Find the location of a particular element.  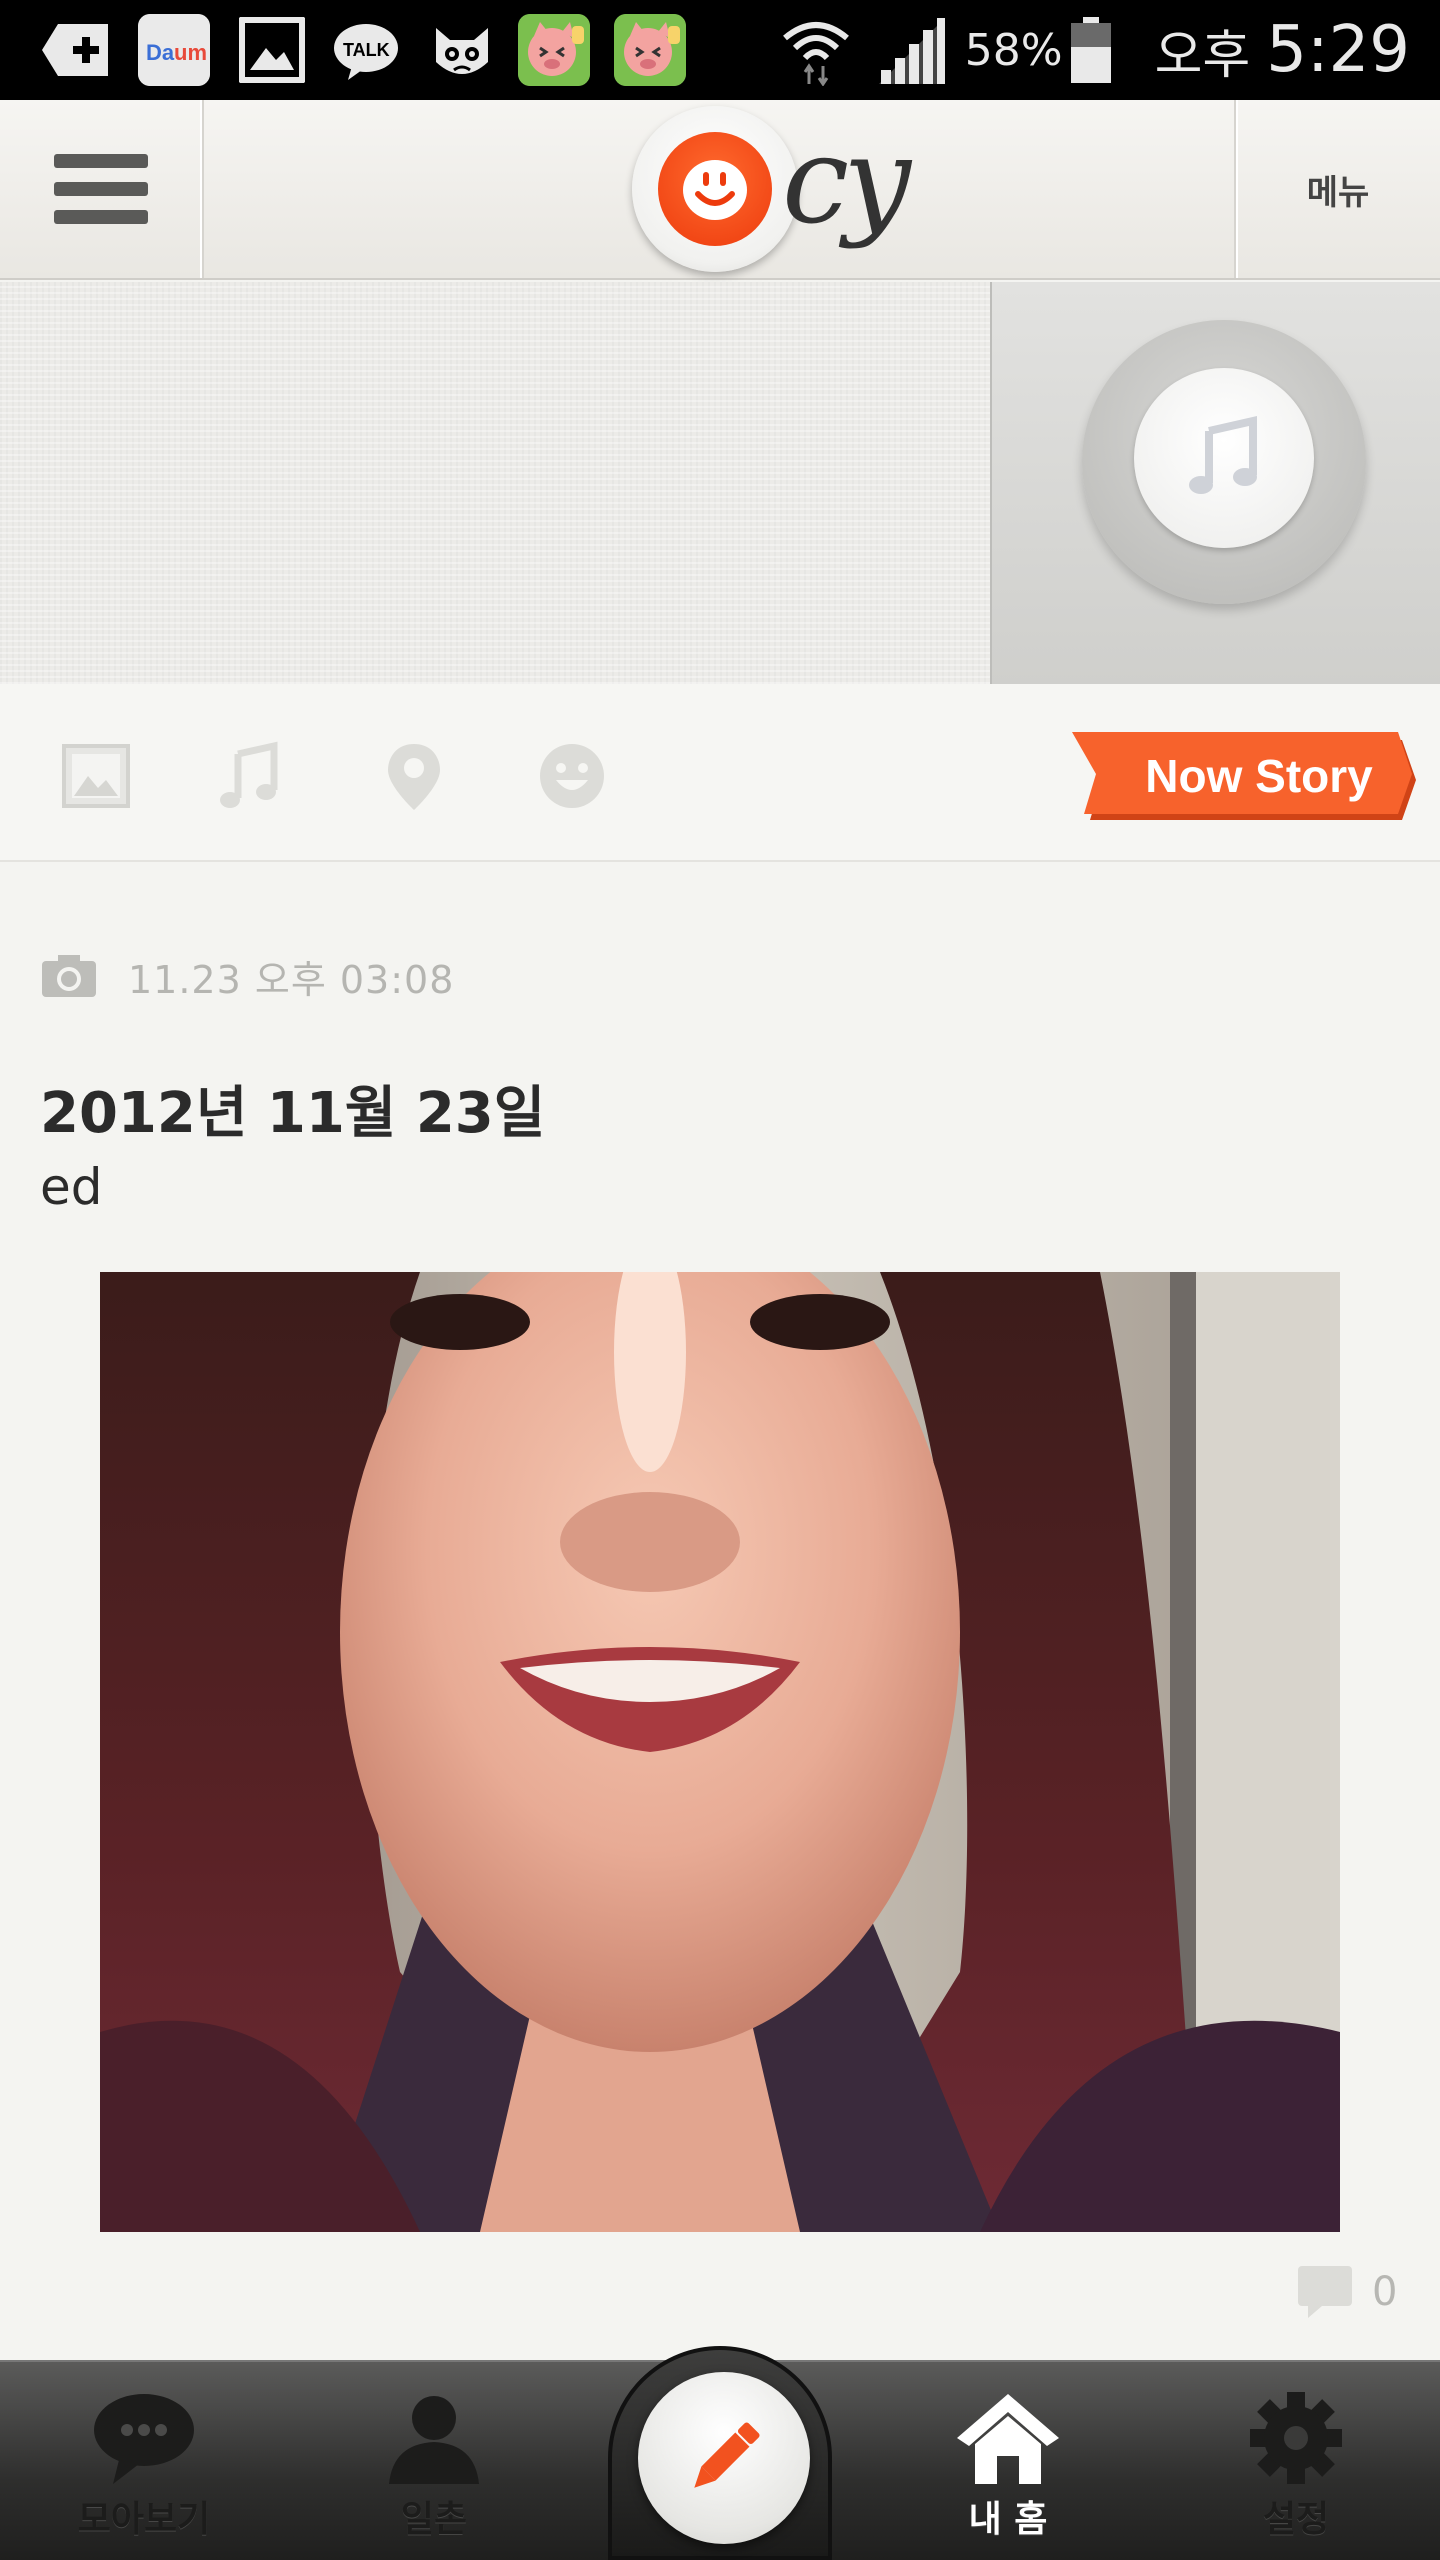

app-logo: cy is located at coordinates (782, 191).